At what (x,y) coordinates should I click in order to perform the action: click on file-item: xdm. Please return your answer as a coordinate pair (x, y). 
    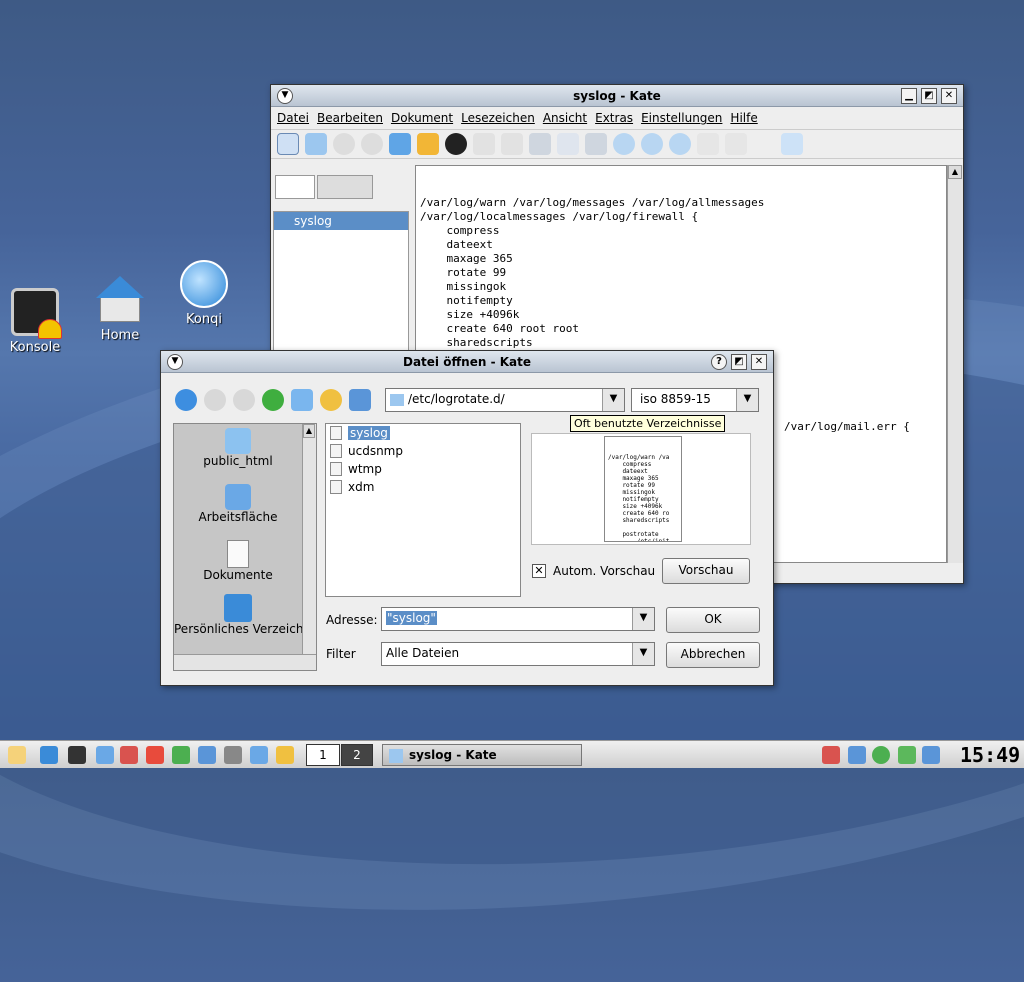
    Looking at the image, I should click on (423, 487).